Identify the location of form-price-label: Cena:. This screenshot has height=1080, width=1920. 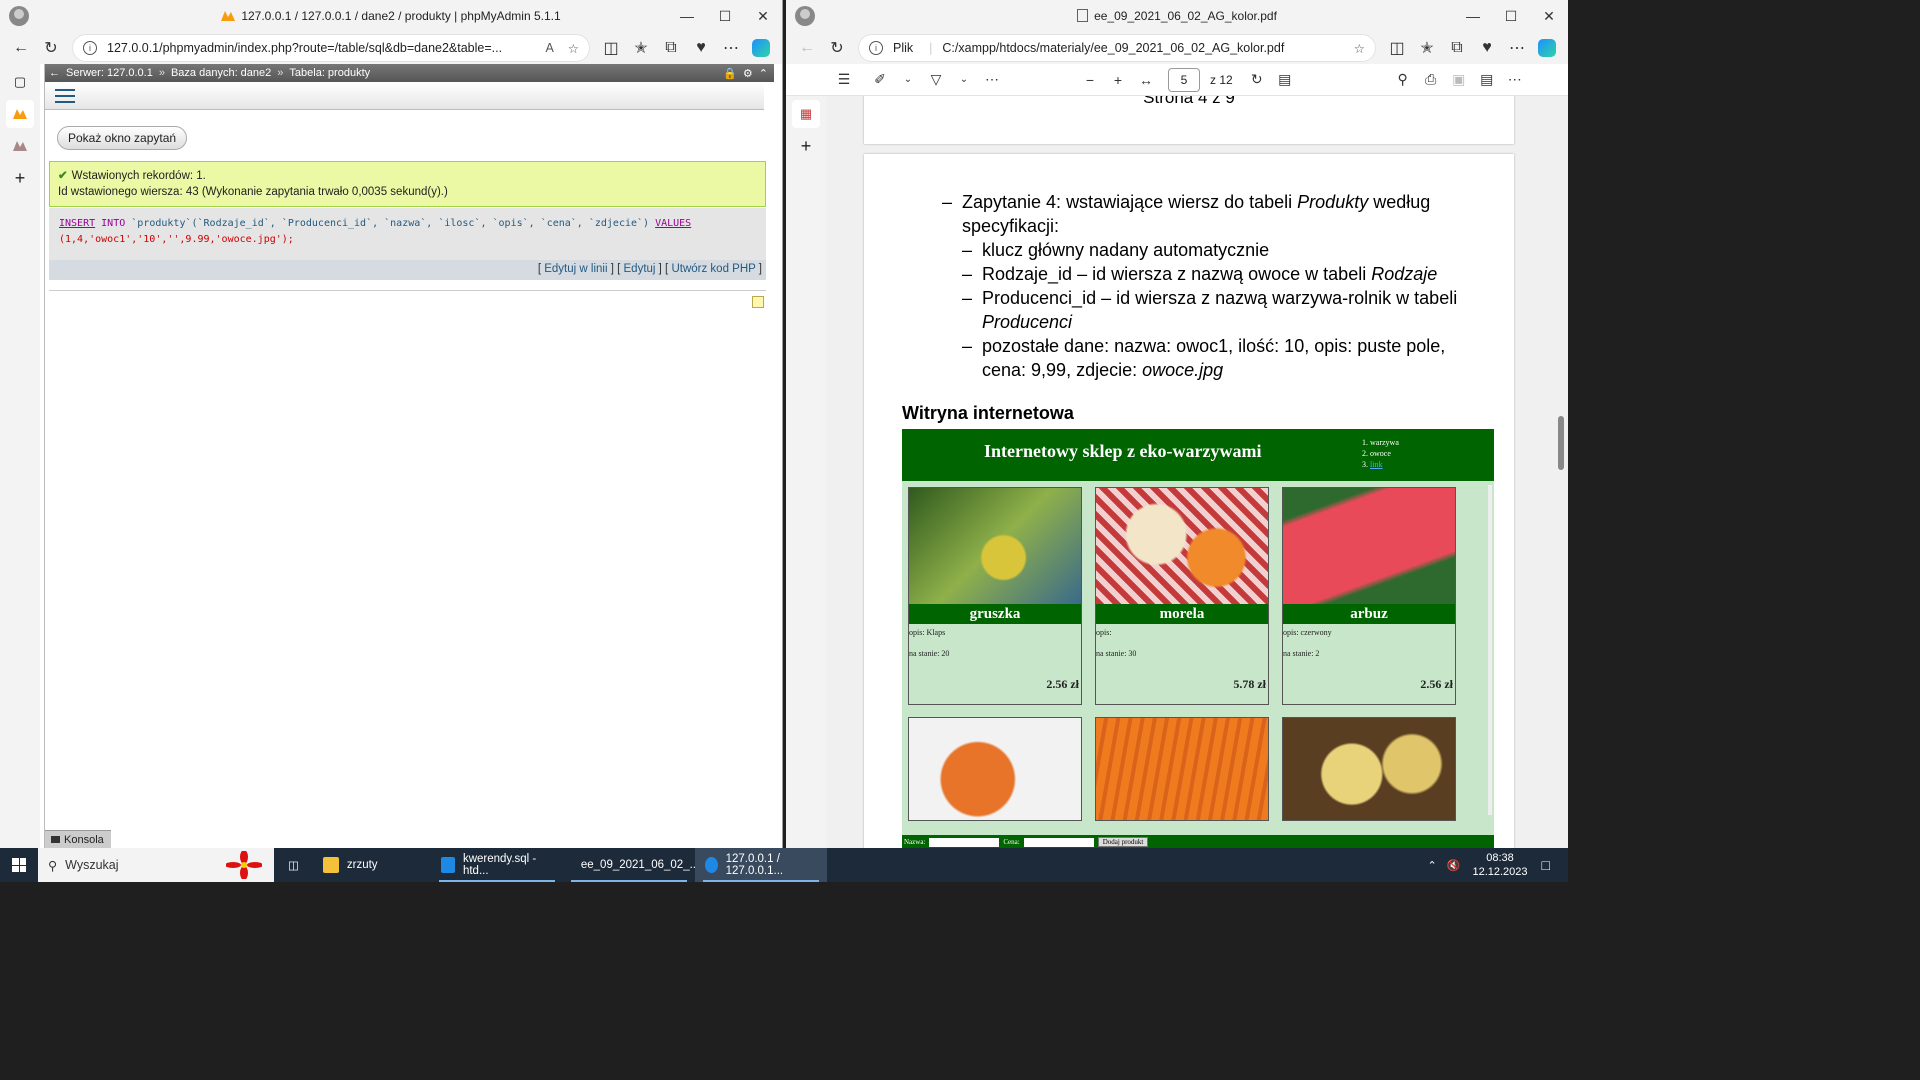
(1011, 842).